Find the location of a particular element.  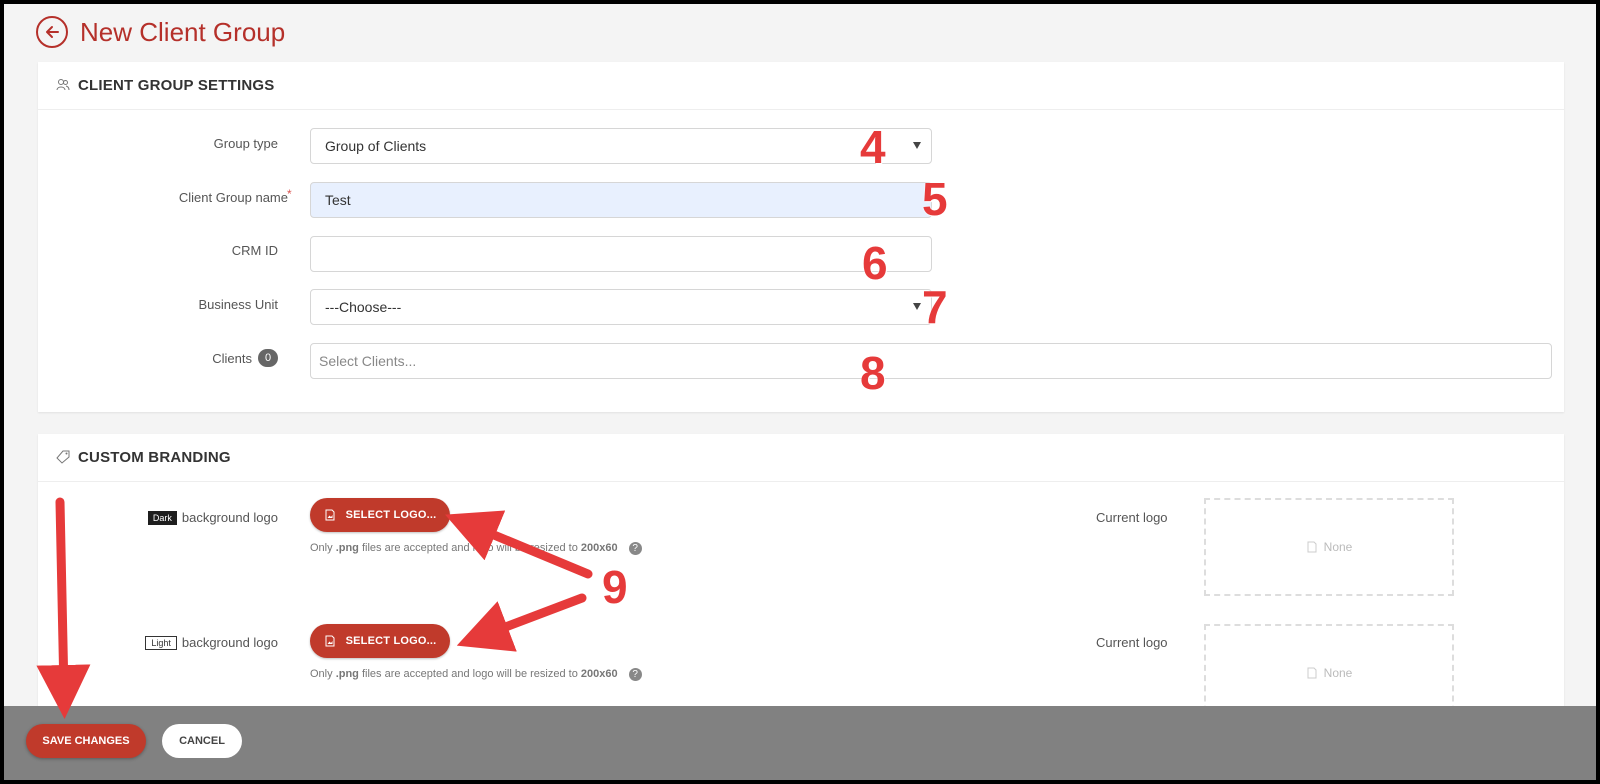

group-name-input: Test is located at coordinates (621, 200).